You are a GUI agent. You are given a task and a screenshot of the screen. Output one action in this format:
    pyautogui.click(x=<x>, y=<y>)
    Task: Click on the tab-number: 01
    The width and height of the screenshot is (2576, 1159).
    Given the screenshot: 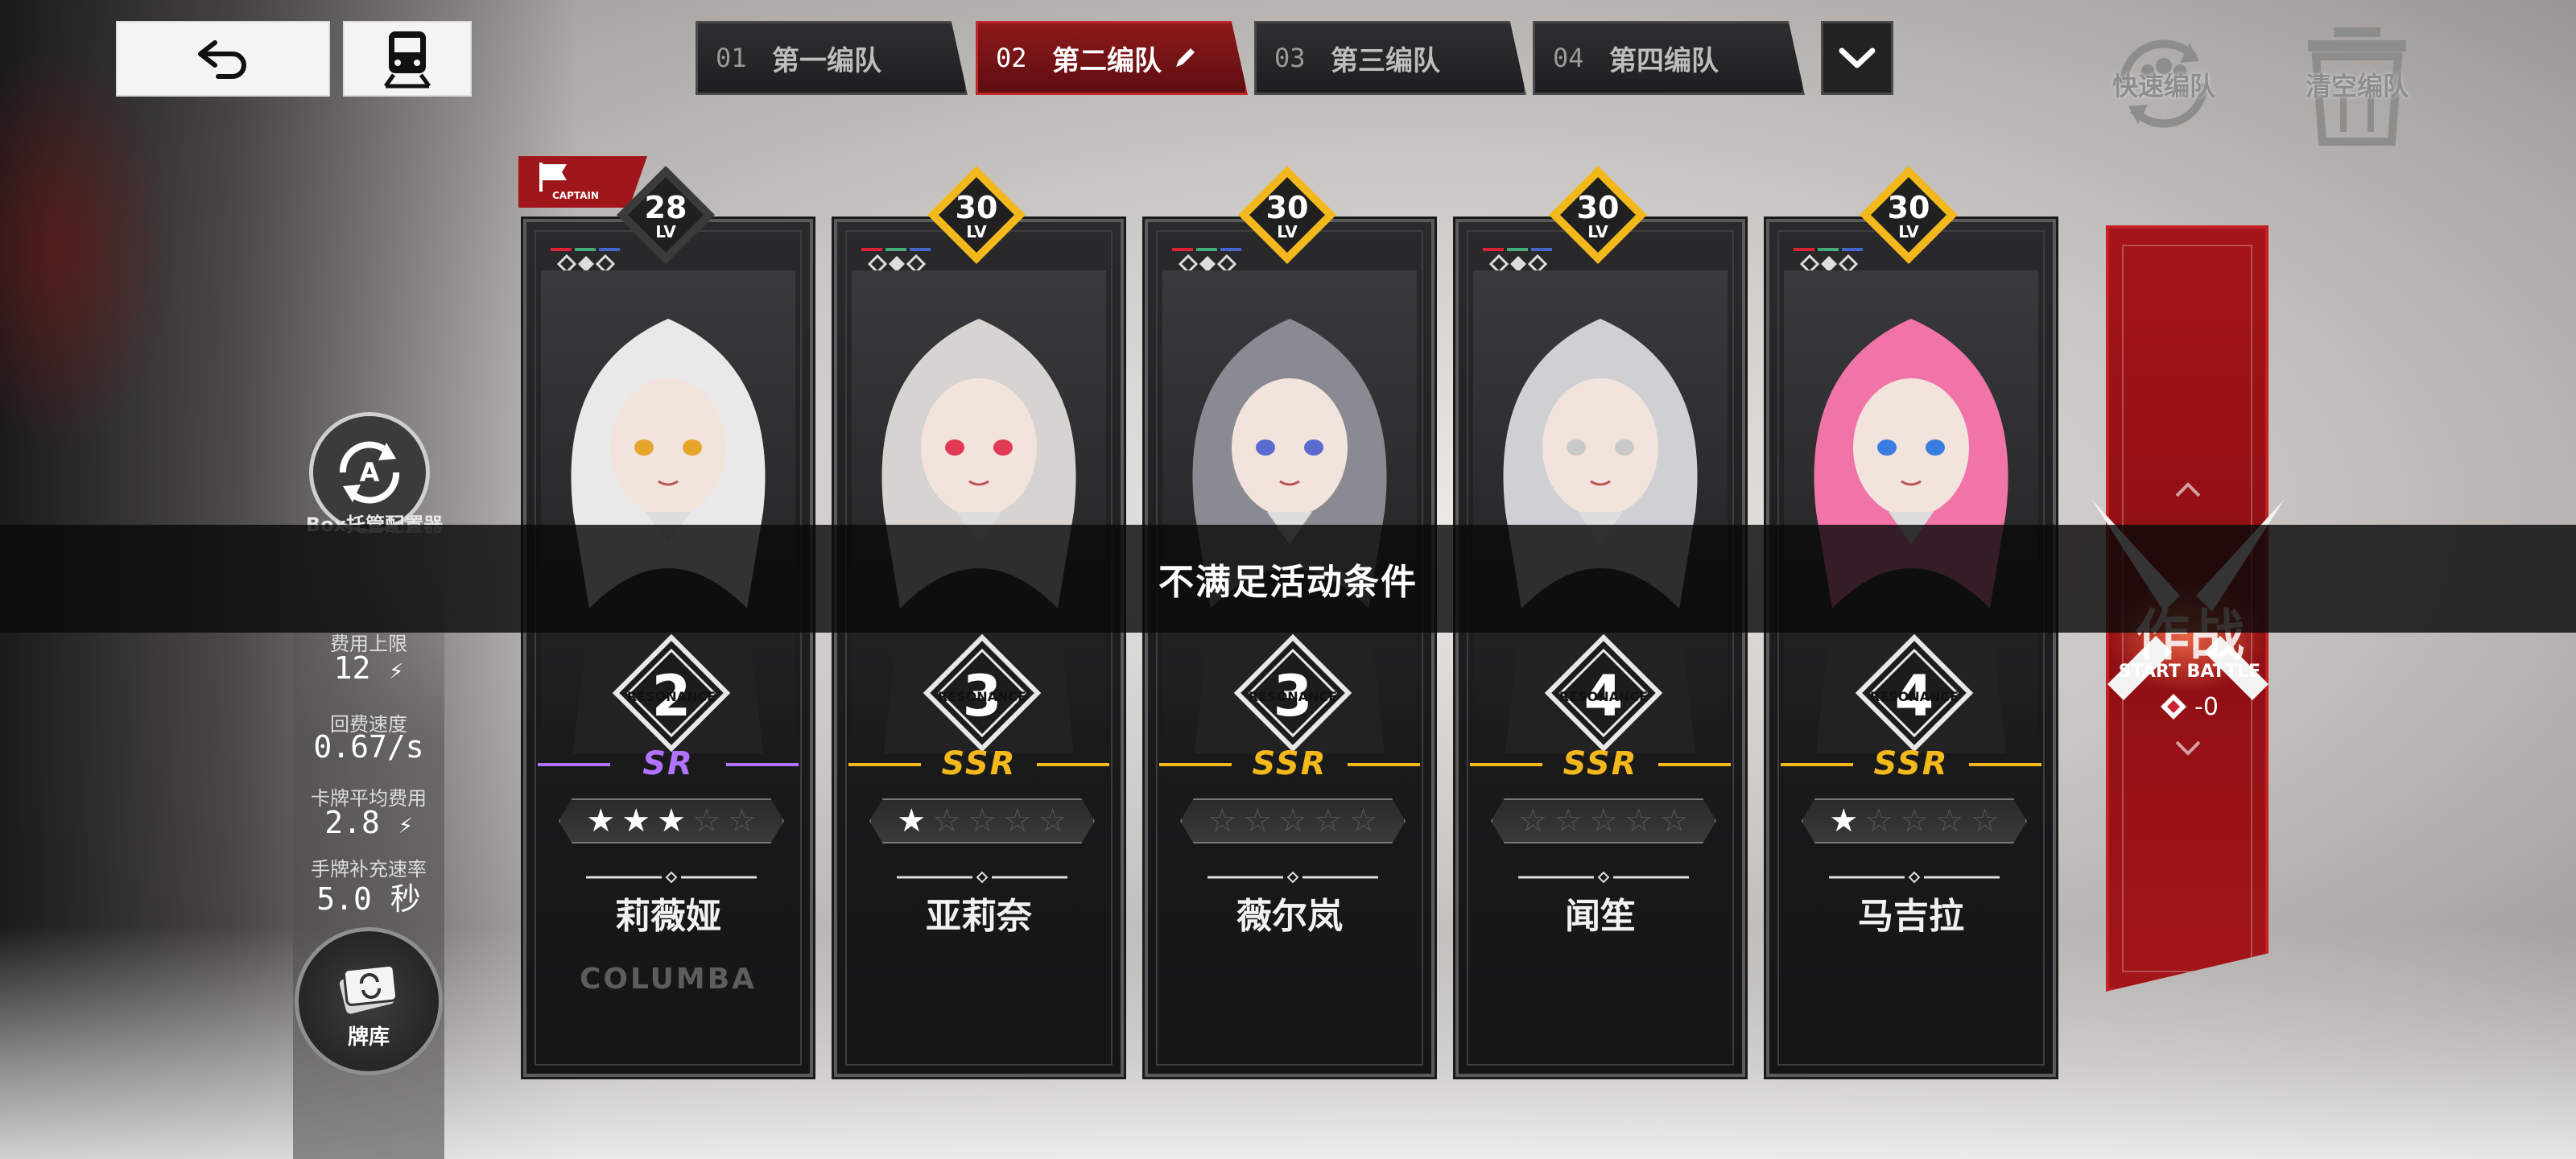 What is the action you would take?
    pyautogui.click(x=731, y=58)
    